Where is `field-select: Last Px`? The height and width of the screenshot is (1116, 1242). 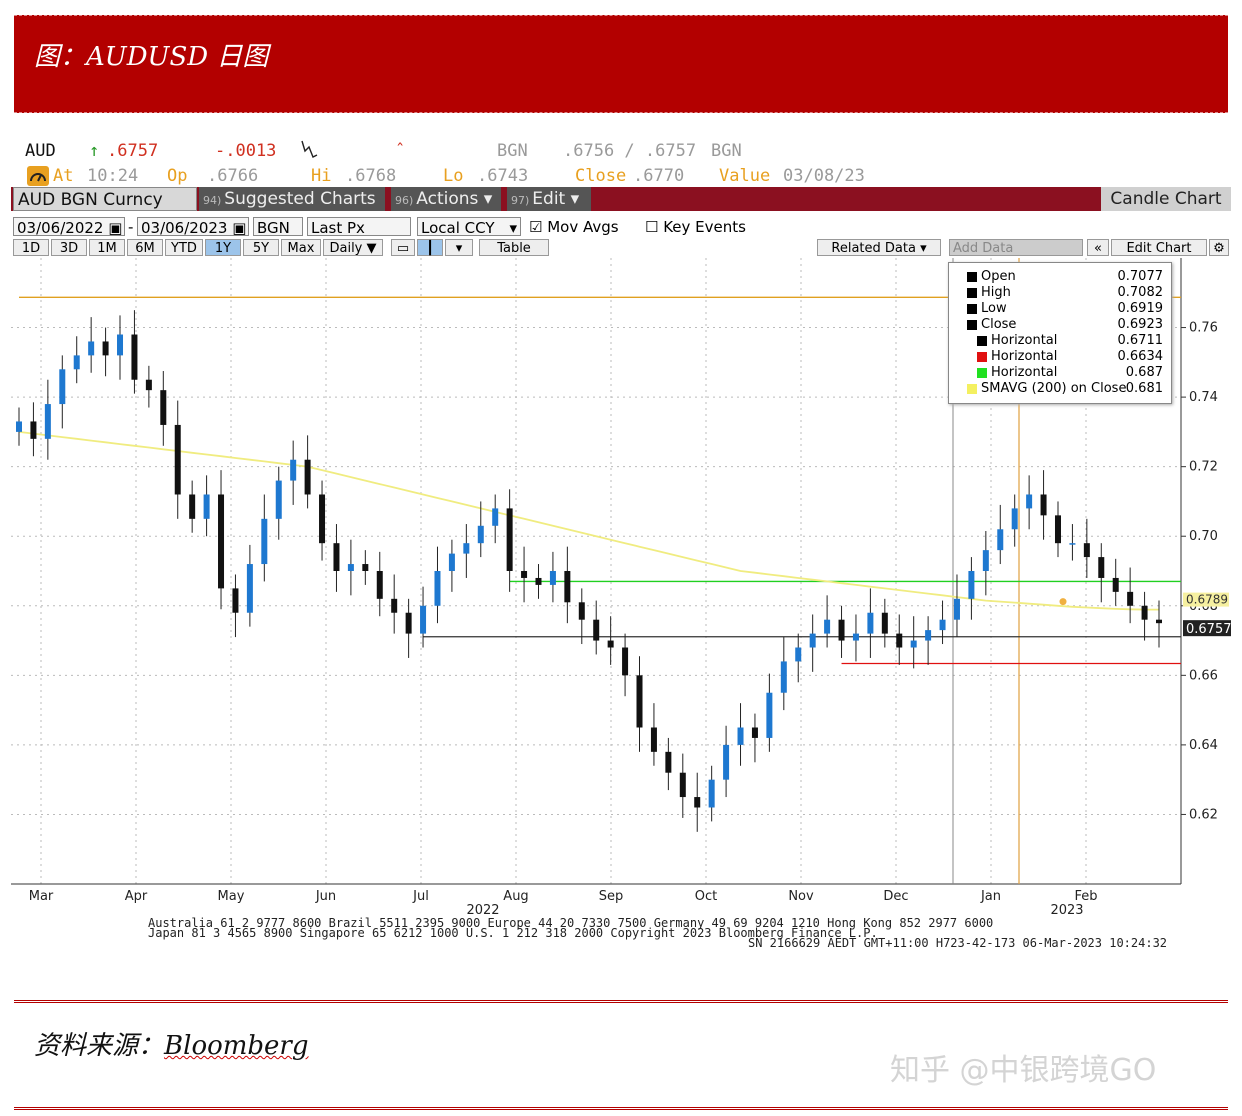
field-select: Last Px is located at coordinates (359, 227).